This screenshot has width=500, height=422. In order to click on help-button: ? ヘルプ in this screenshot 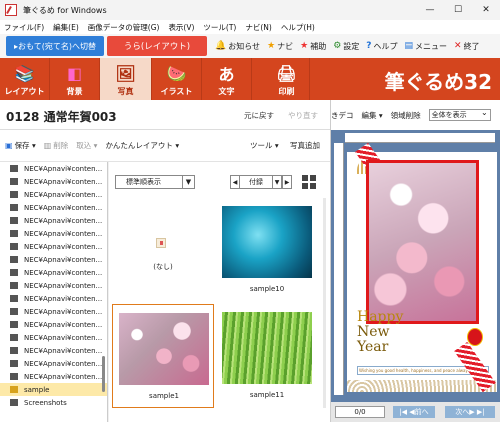, I will do `click(381, 46)`.